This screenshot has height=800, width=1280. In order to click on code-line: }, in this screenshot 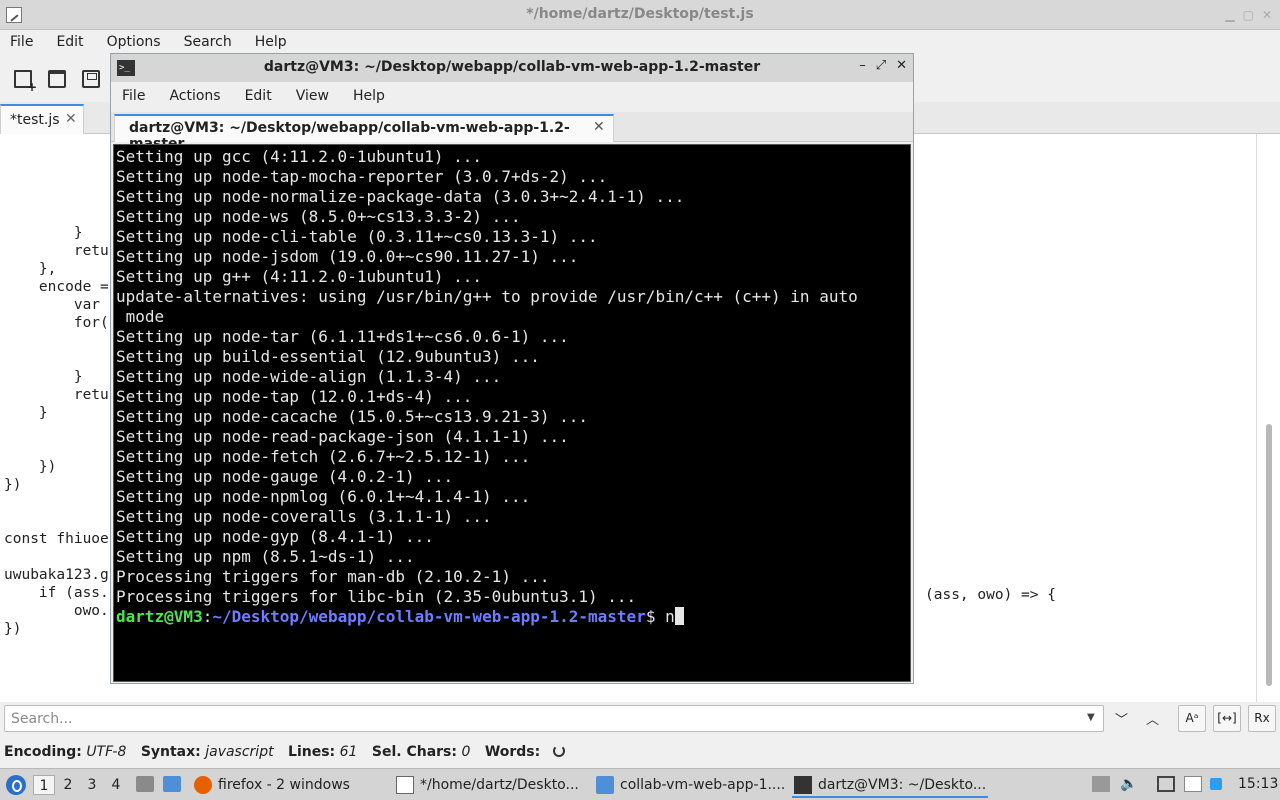, I will do `click(30, 269)`.